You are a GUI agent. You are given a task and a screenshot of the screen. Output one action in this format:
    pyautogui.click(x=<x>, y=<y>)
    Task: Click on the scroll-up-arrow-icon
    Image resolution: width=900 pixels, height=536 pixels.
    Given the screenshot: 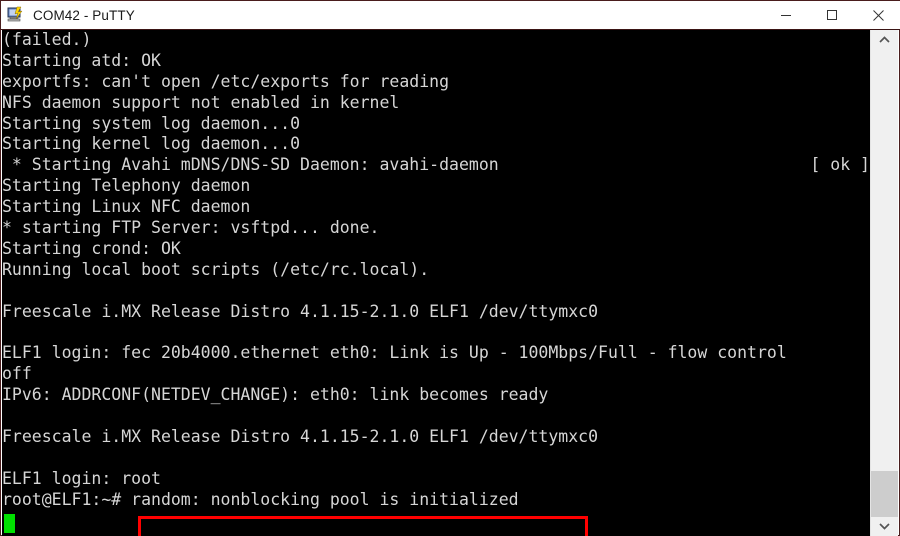 What is the action you would take?
    pyautogui.click(x=884, y=40)
    